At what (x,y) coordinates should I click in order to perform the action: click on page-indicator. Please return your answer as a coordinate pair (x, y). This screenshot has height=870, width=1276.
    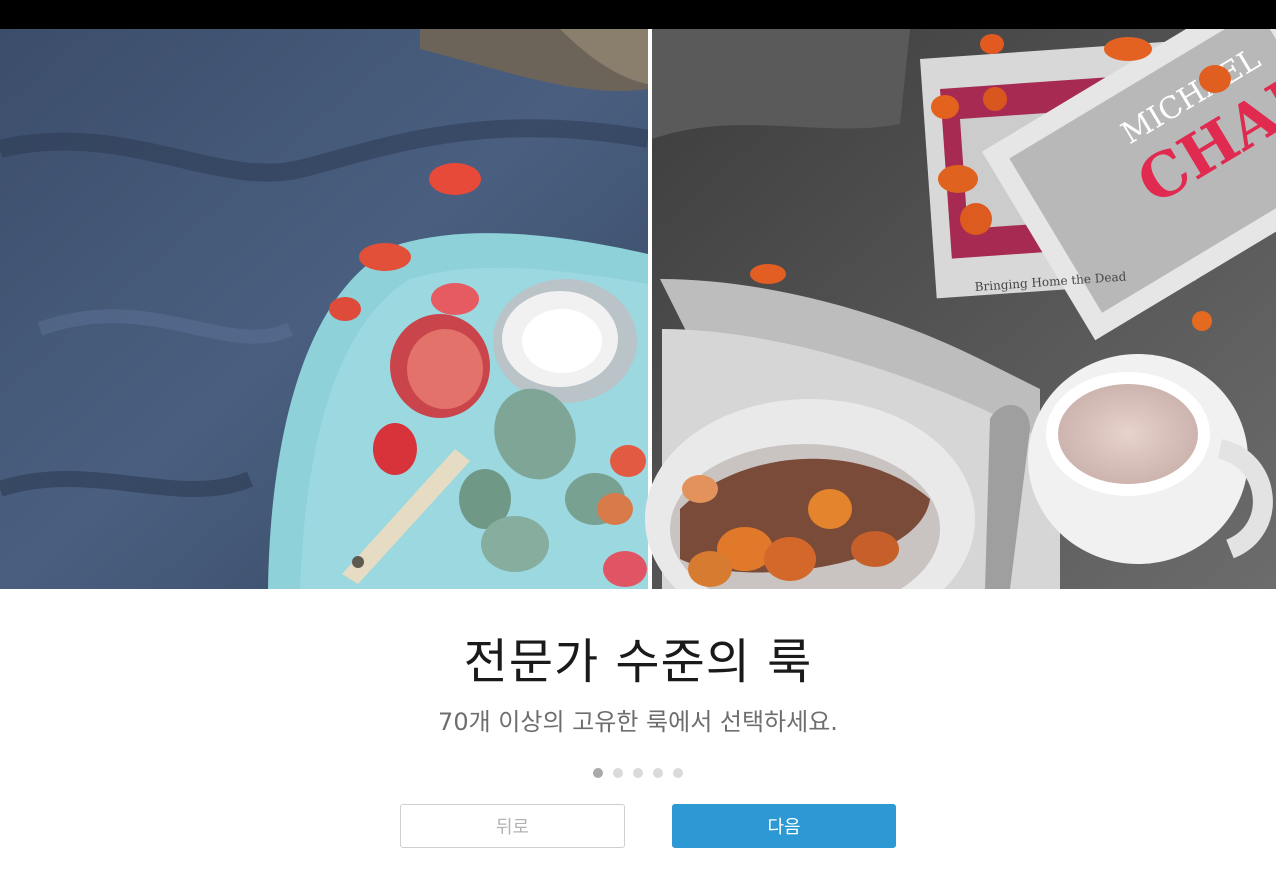
    Looking at the image, I should click on (638, 773).